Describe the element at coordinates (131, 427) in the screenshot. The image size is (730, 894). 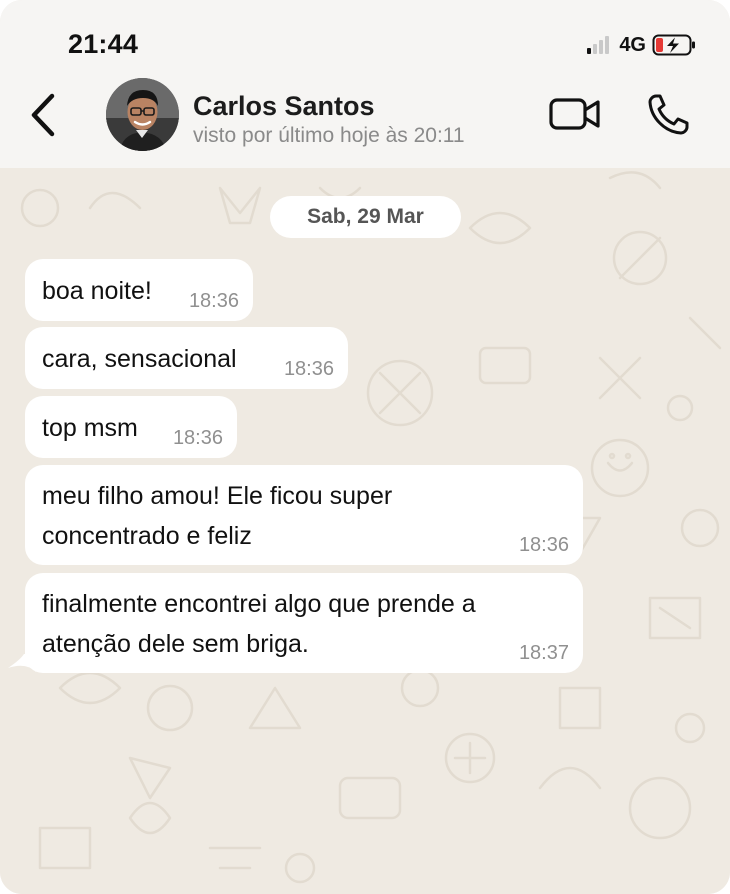
I see `message-bubble: top msm 18:36` at that location.